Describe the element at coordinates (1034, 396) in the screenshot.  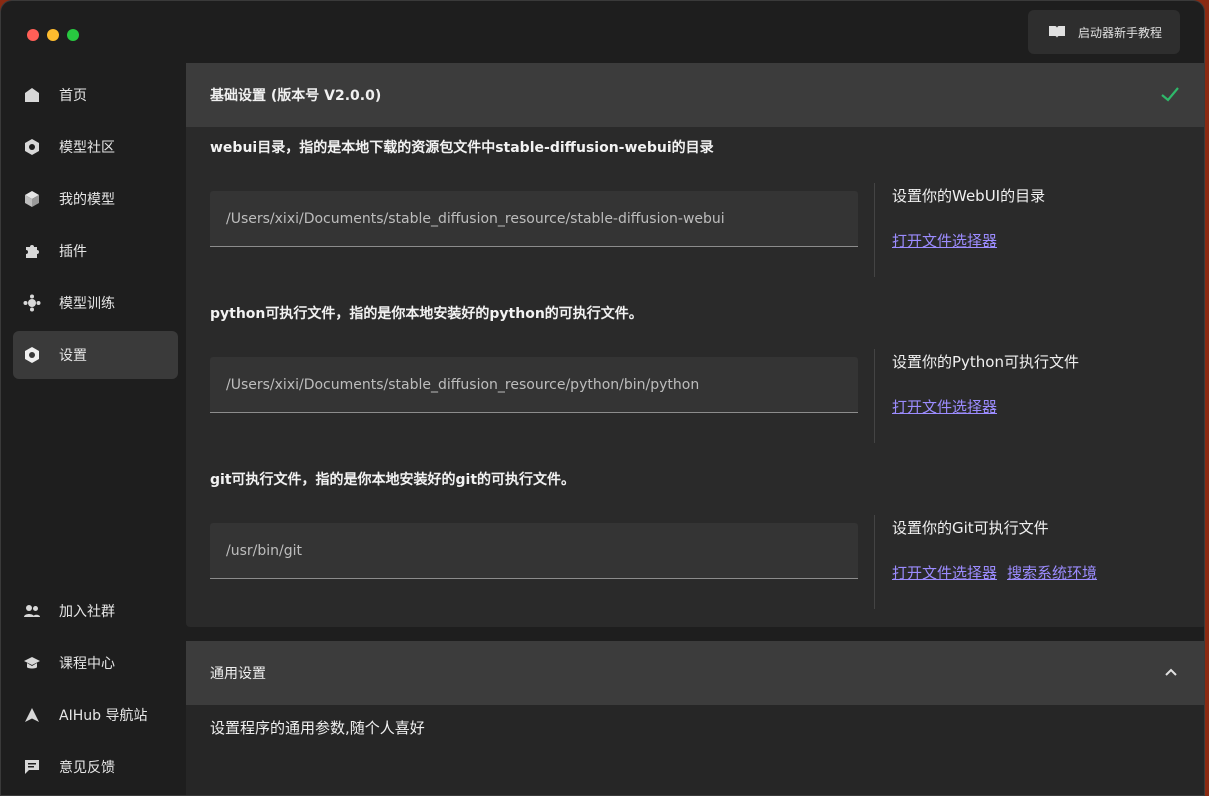
I see `python-side-panel: 设置你的Python可执行文件 打开文件选择器` at that location.